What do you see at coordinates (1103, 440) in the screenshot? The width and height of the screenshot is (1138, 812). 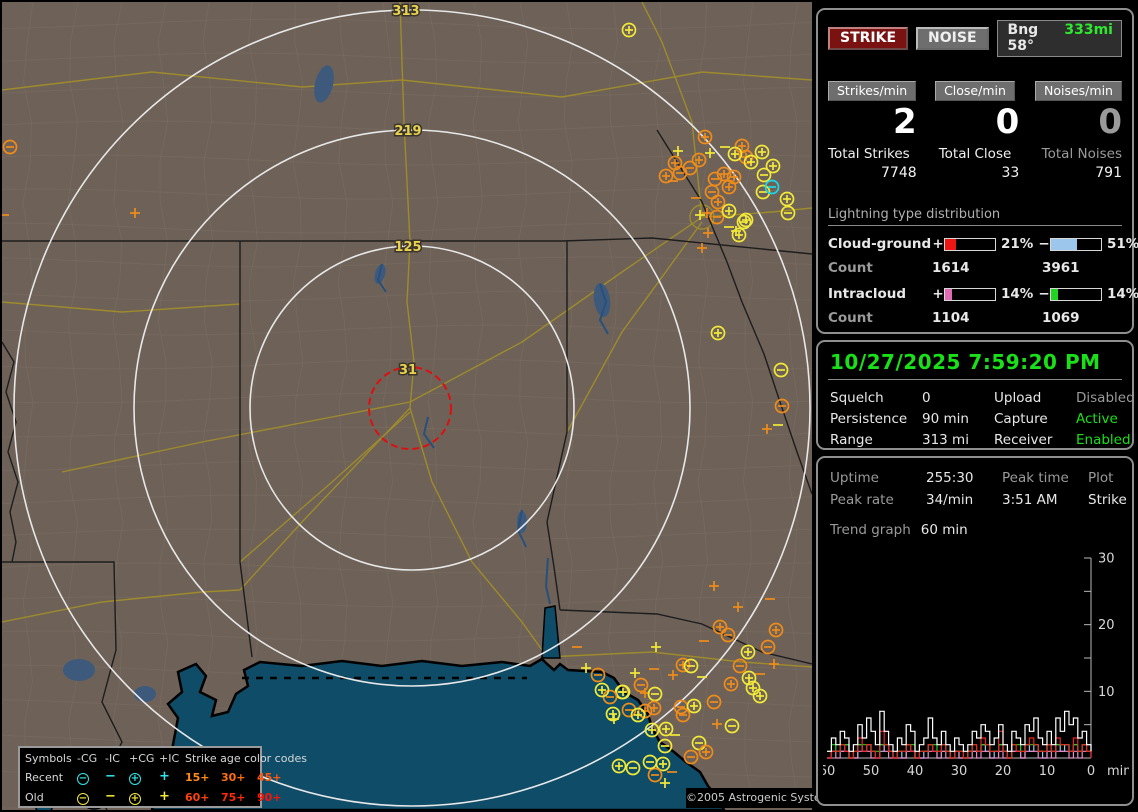 I see `receiver-status: Enabled` at bounding box center [1103, 440].